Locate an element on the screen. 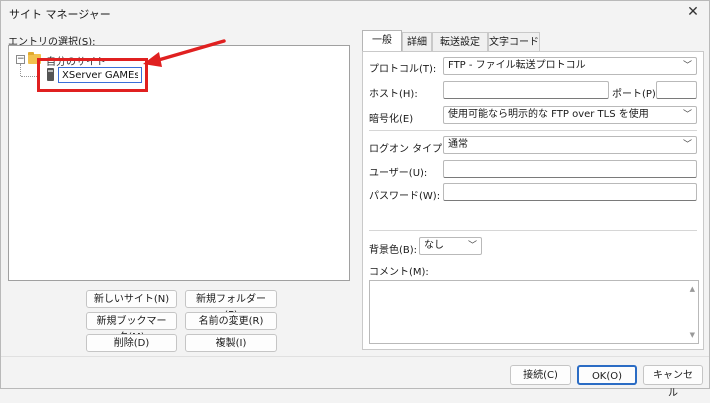 The image size is (710, 403). tab-advanced: 詳細 is located at coordinates (417, 41).